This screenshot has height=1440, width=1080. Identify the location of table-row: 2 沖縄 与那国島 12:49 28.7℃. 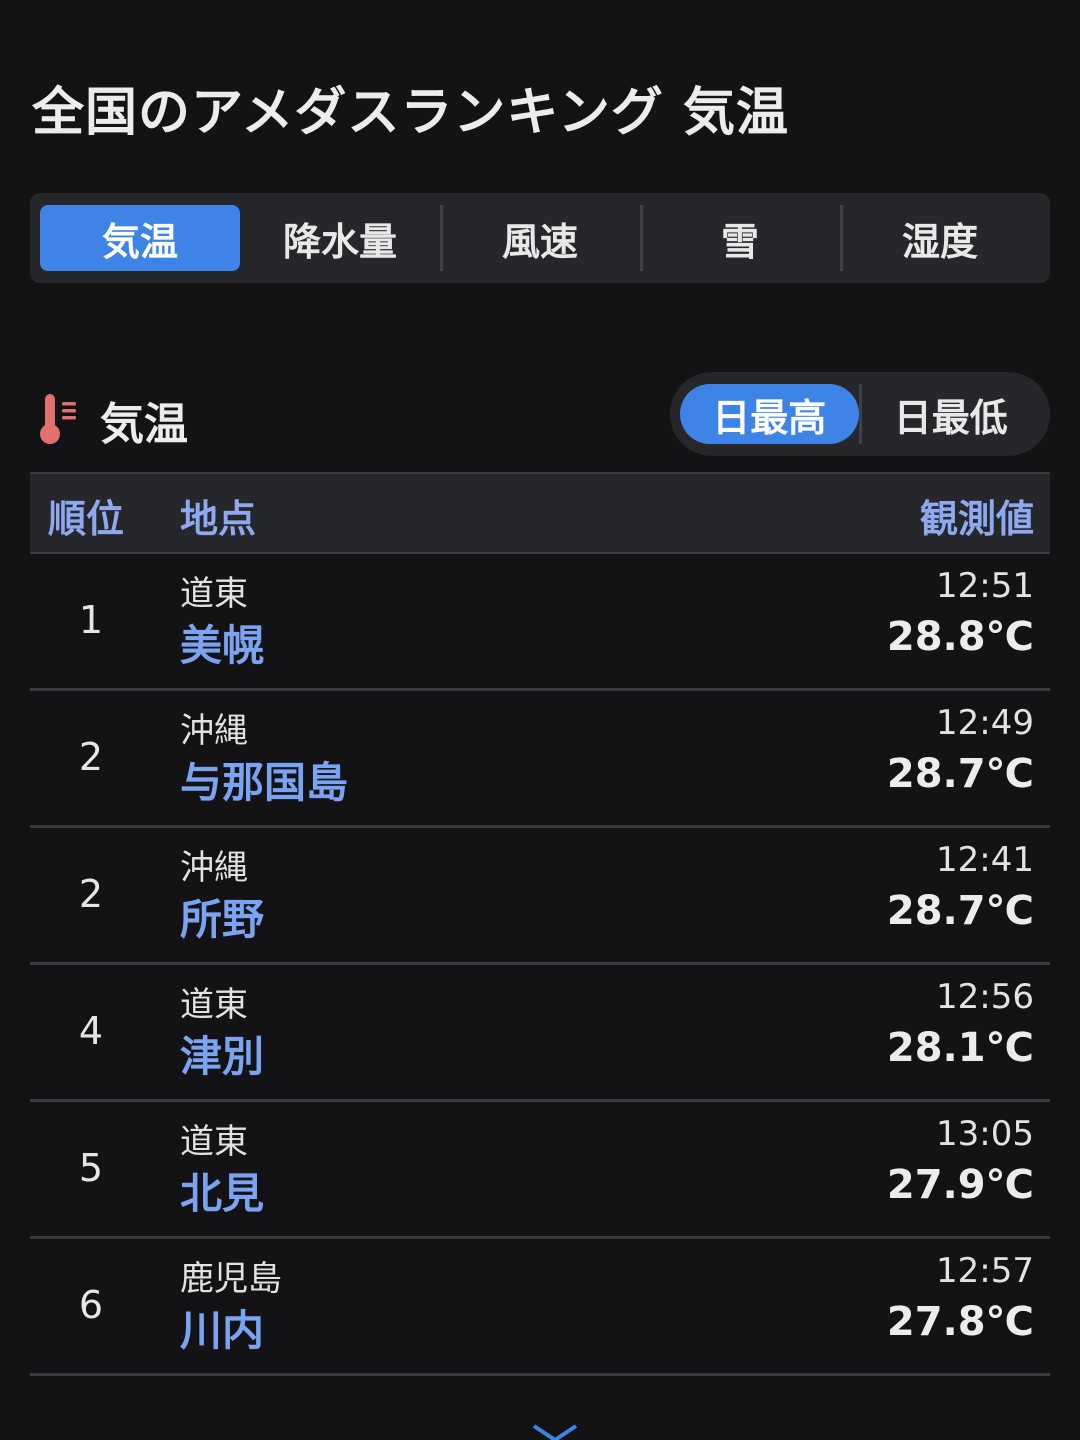
(540, 759).